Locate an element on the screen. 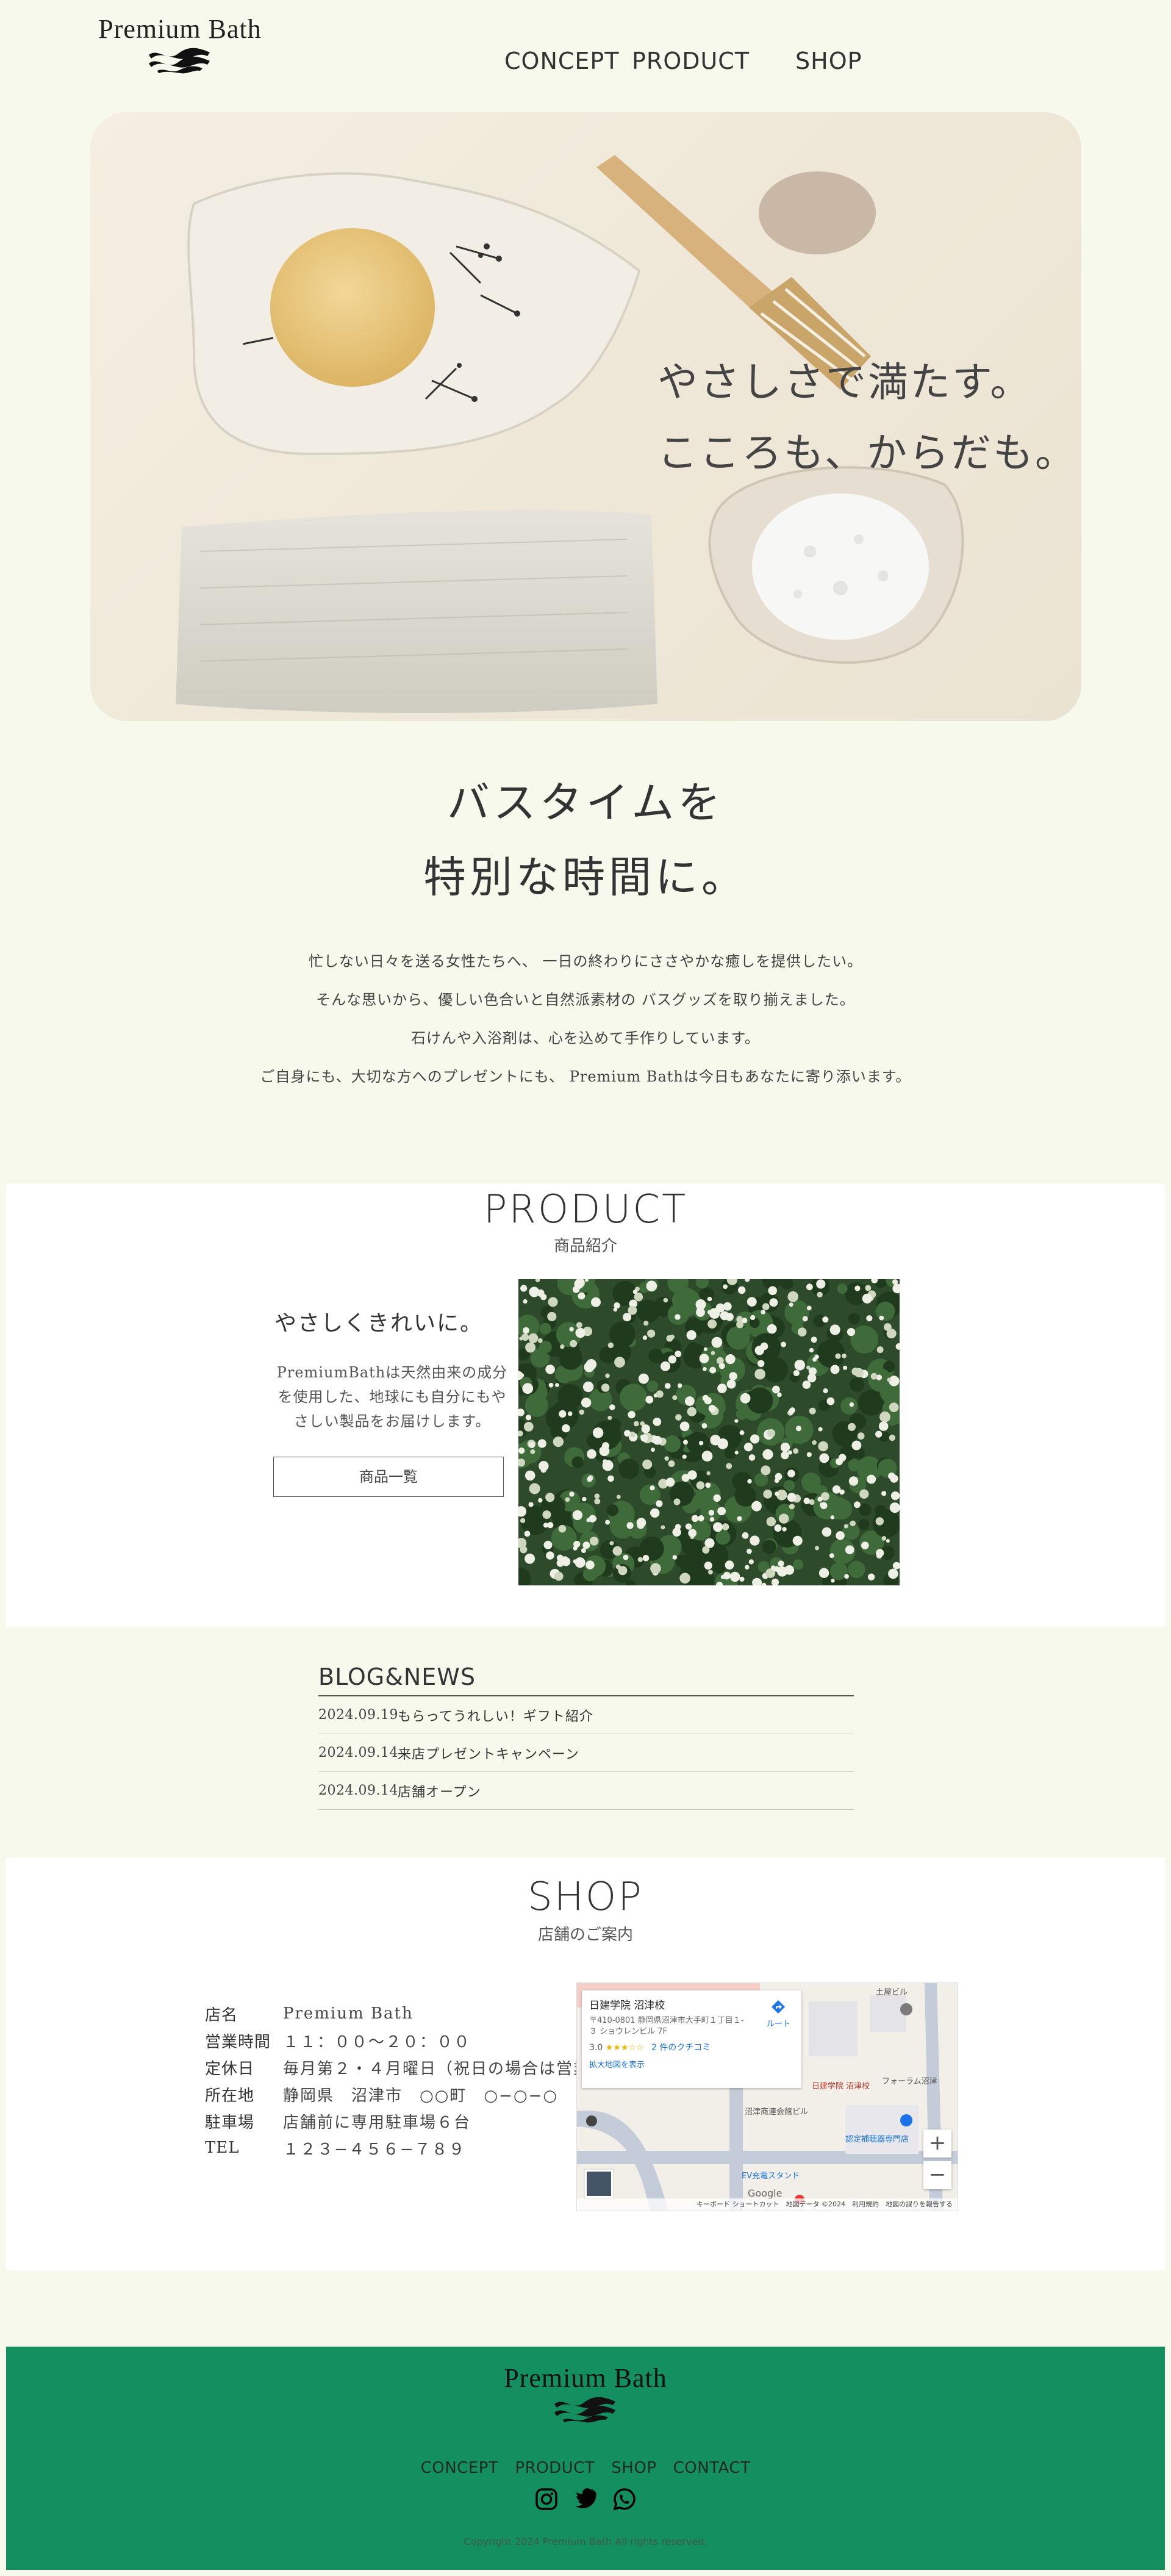 This screenshot has height=2576, width=1171. shop-row-hours: 営業時間 １１：００～２０：００ is located at coordinates (406, 2041).